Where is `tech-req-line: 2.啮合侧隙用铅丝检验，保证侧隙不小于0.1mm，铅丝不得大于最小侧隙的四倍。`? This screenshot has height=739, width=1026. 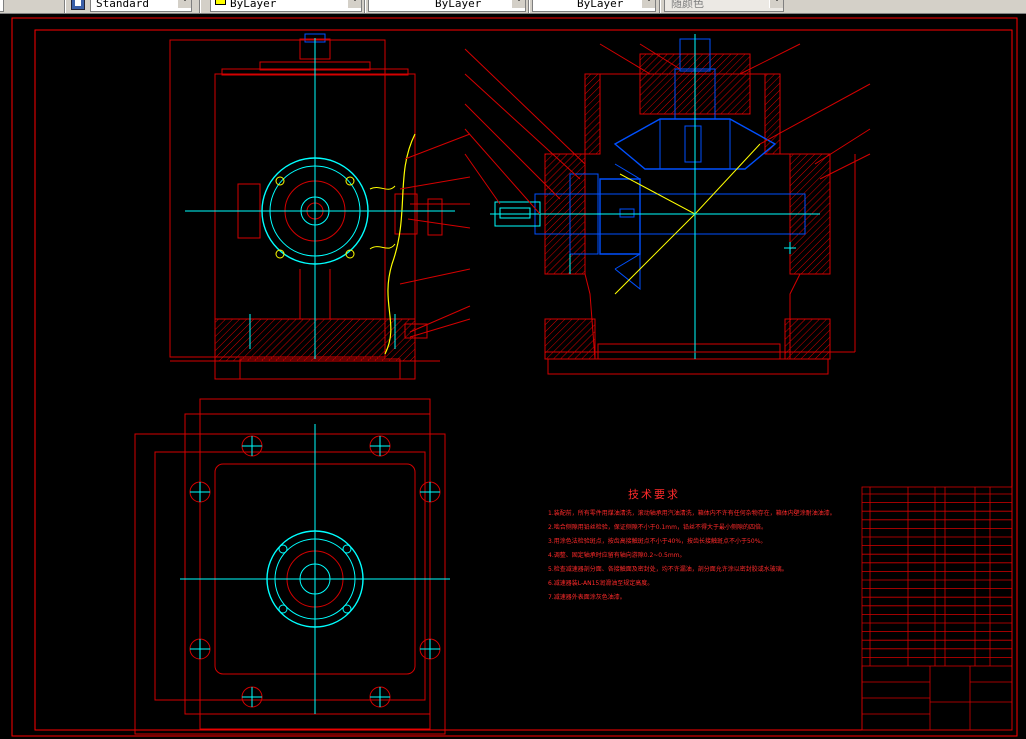
tech-req-line: 2.啮合侧隙用铅丝检验，保证侧隙不小于0.1mm，铅丝不得大于最小侧隙的四倍。 is located at coordinates (657, 527).